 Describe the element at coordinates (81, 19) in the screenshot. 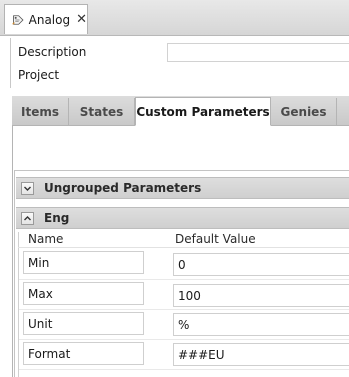

I see `close-icon: ✕` at that location.